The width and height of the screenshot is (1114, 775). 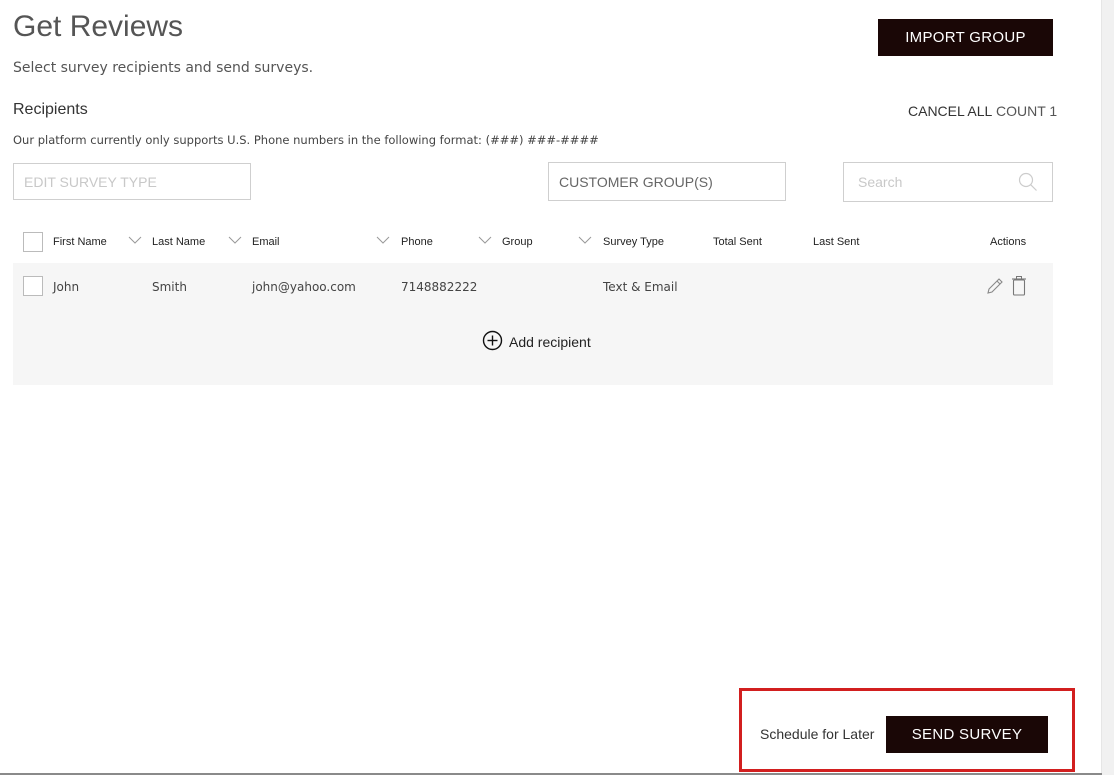 I want to click on column-actions: Actions, so click(x=1008, y=242).